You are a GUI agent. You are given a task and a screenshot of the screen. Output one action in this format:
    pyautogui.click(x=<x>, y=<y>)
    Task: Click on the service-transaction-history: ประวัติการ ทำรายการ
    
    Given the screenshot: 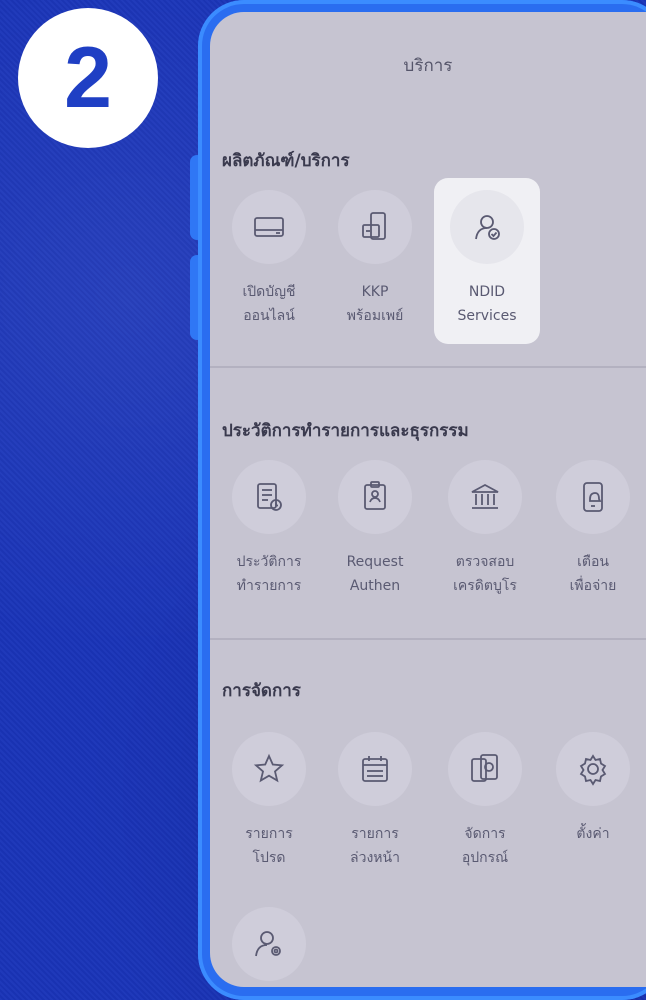 What is the action you would take?
    pyautogui.click(x=269, y=529)
    